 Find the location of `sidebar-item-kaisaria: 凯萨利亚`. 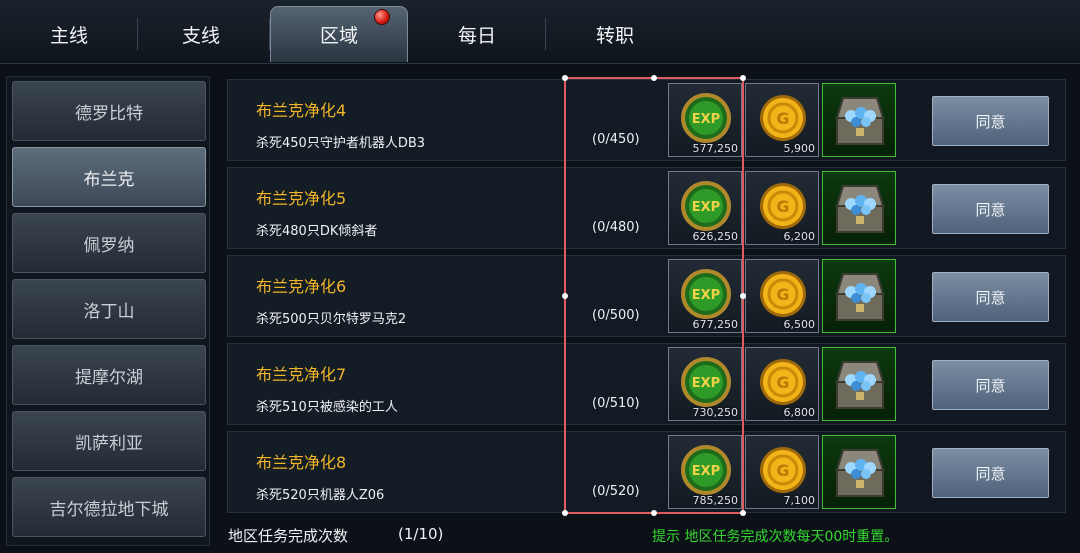

sidebar-item-kaisaria: 凯萨利亚 is located at coordinates (109, 441).